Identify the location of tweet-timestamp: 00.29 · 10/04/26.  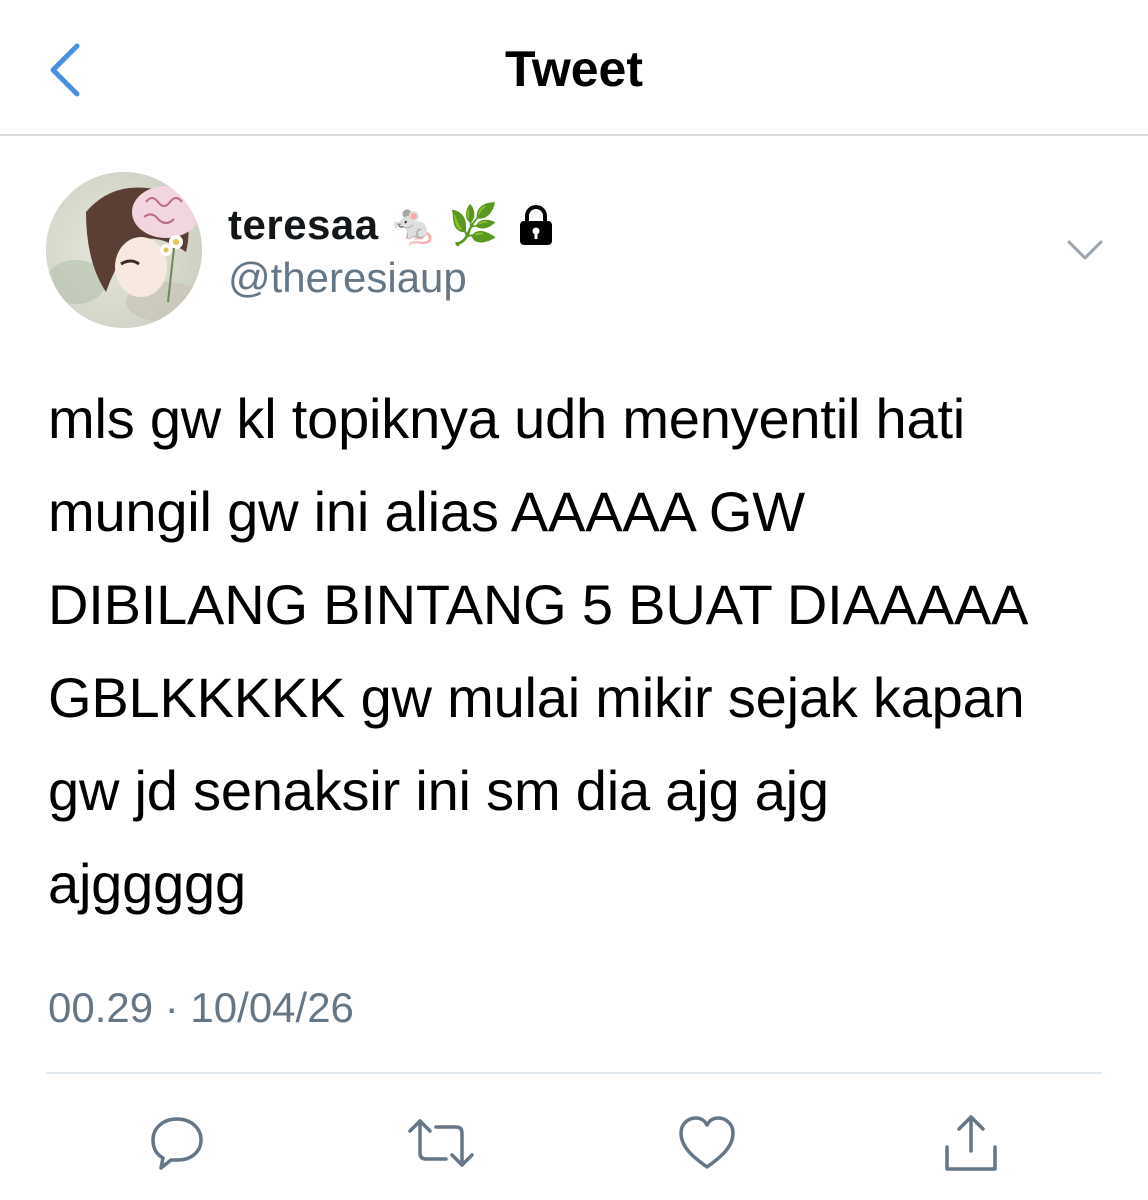
(201, 1008).